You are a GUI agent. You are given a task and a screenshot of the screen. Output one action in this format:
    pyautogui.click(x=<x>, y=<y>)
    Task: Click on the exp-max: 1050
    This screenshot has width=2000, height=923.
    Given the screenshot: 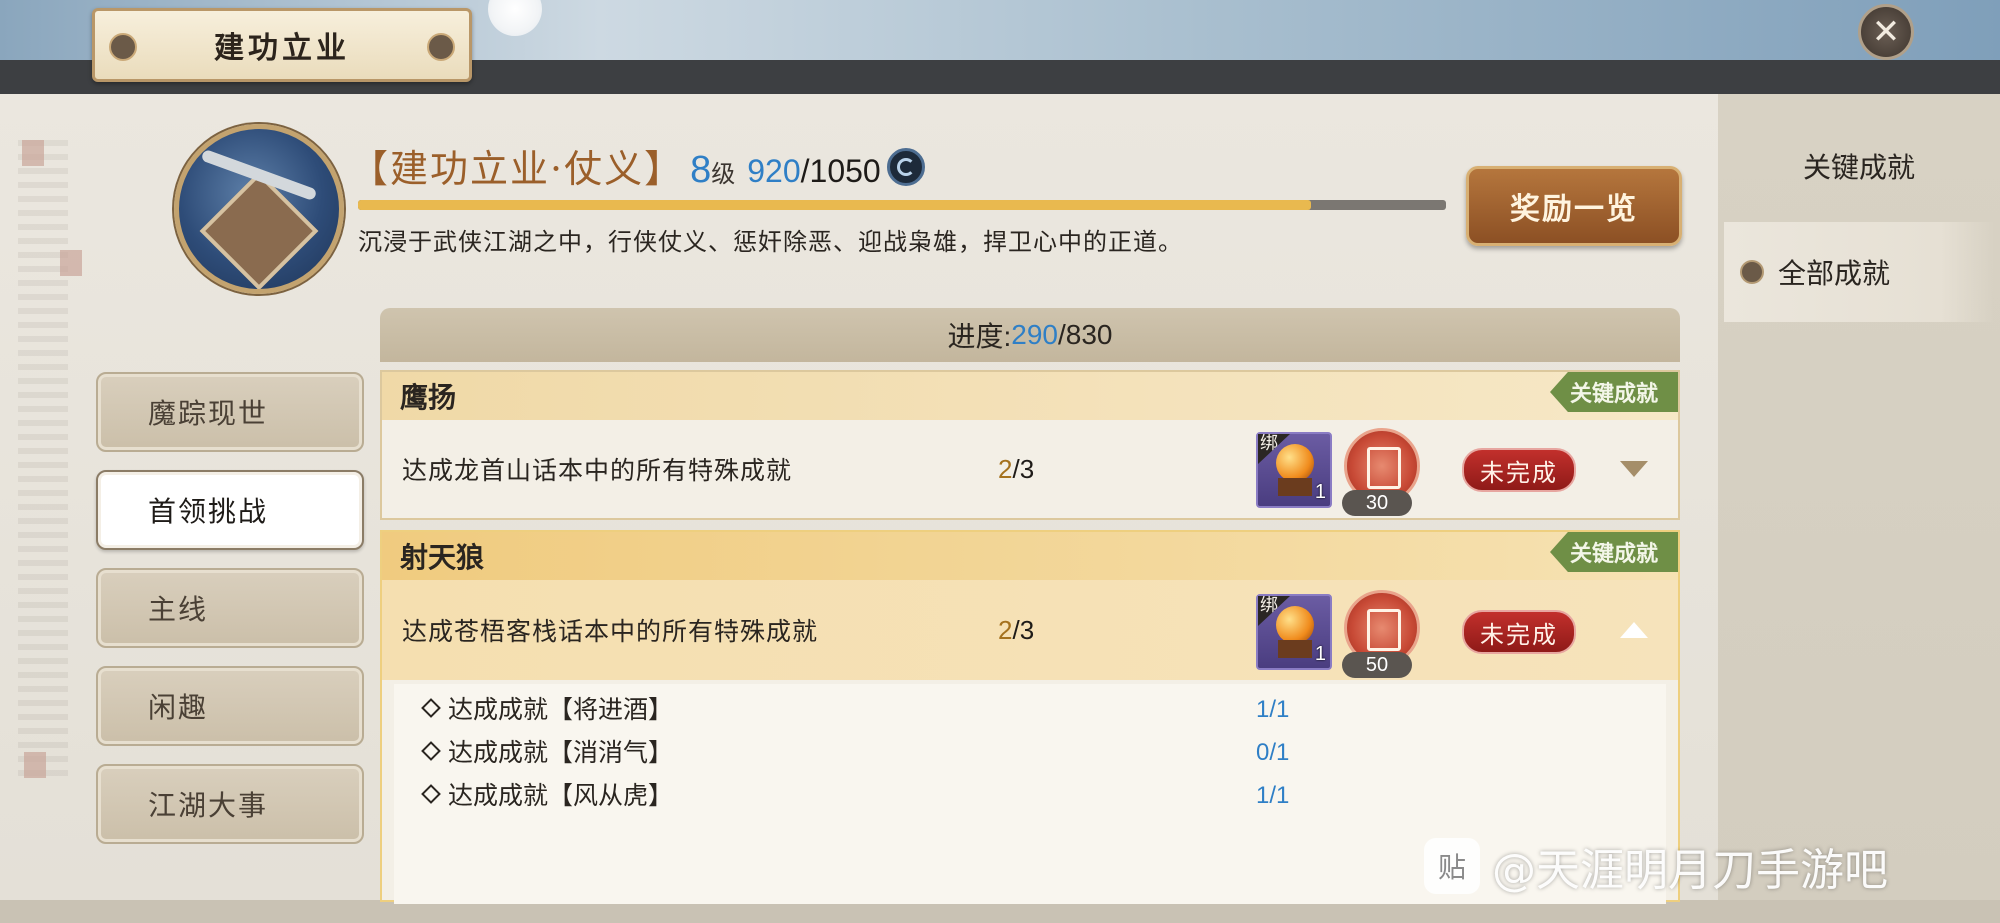 What is the action you would take?
    pyautogui.click(x=845, y=171)
    